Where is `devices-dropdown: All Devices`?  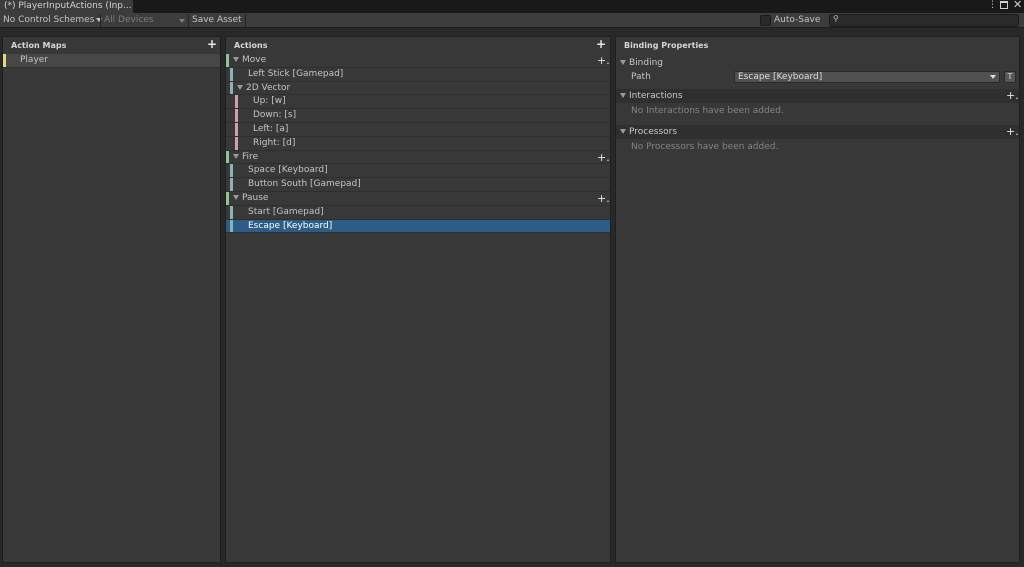 devices-dropdown: All Devices is located at coordinates (145, 20).